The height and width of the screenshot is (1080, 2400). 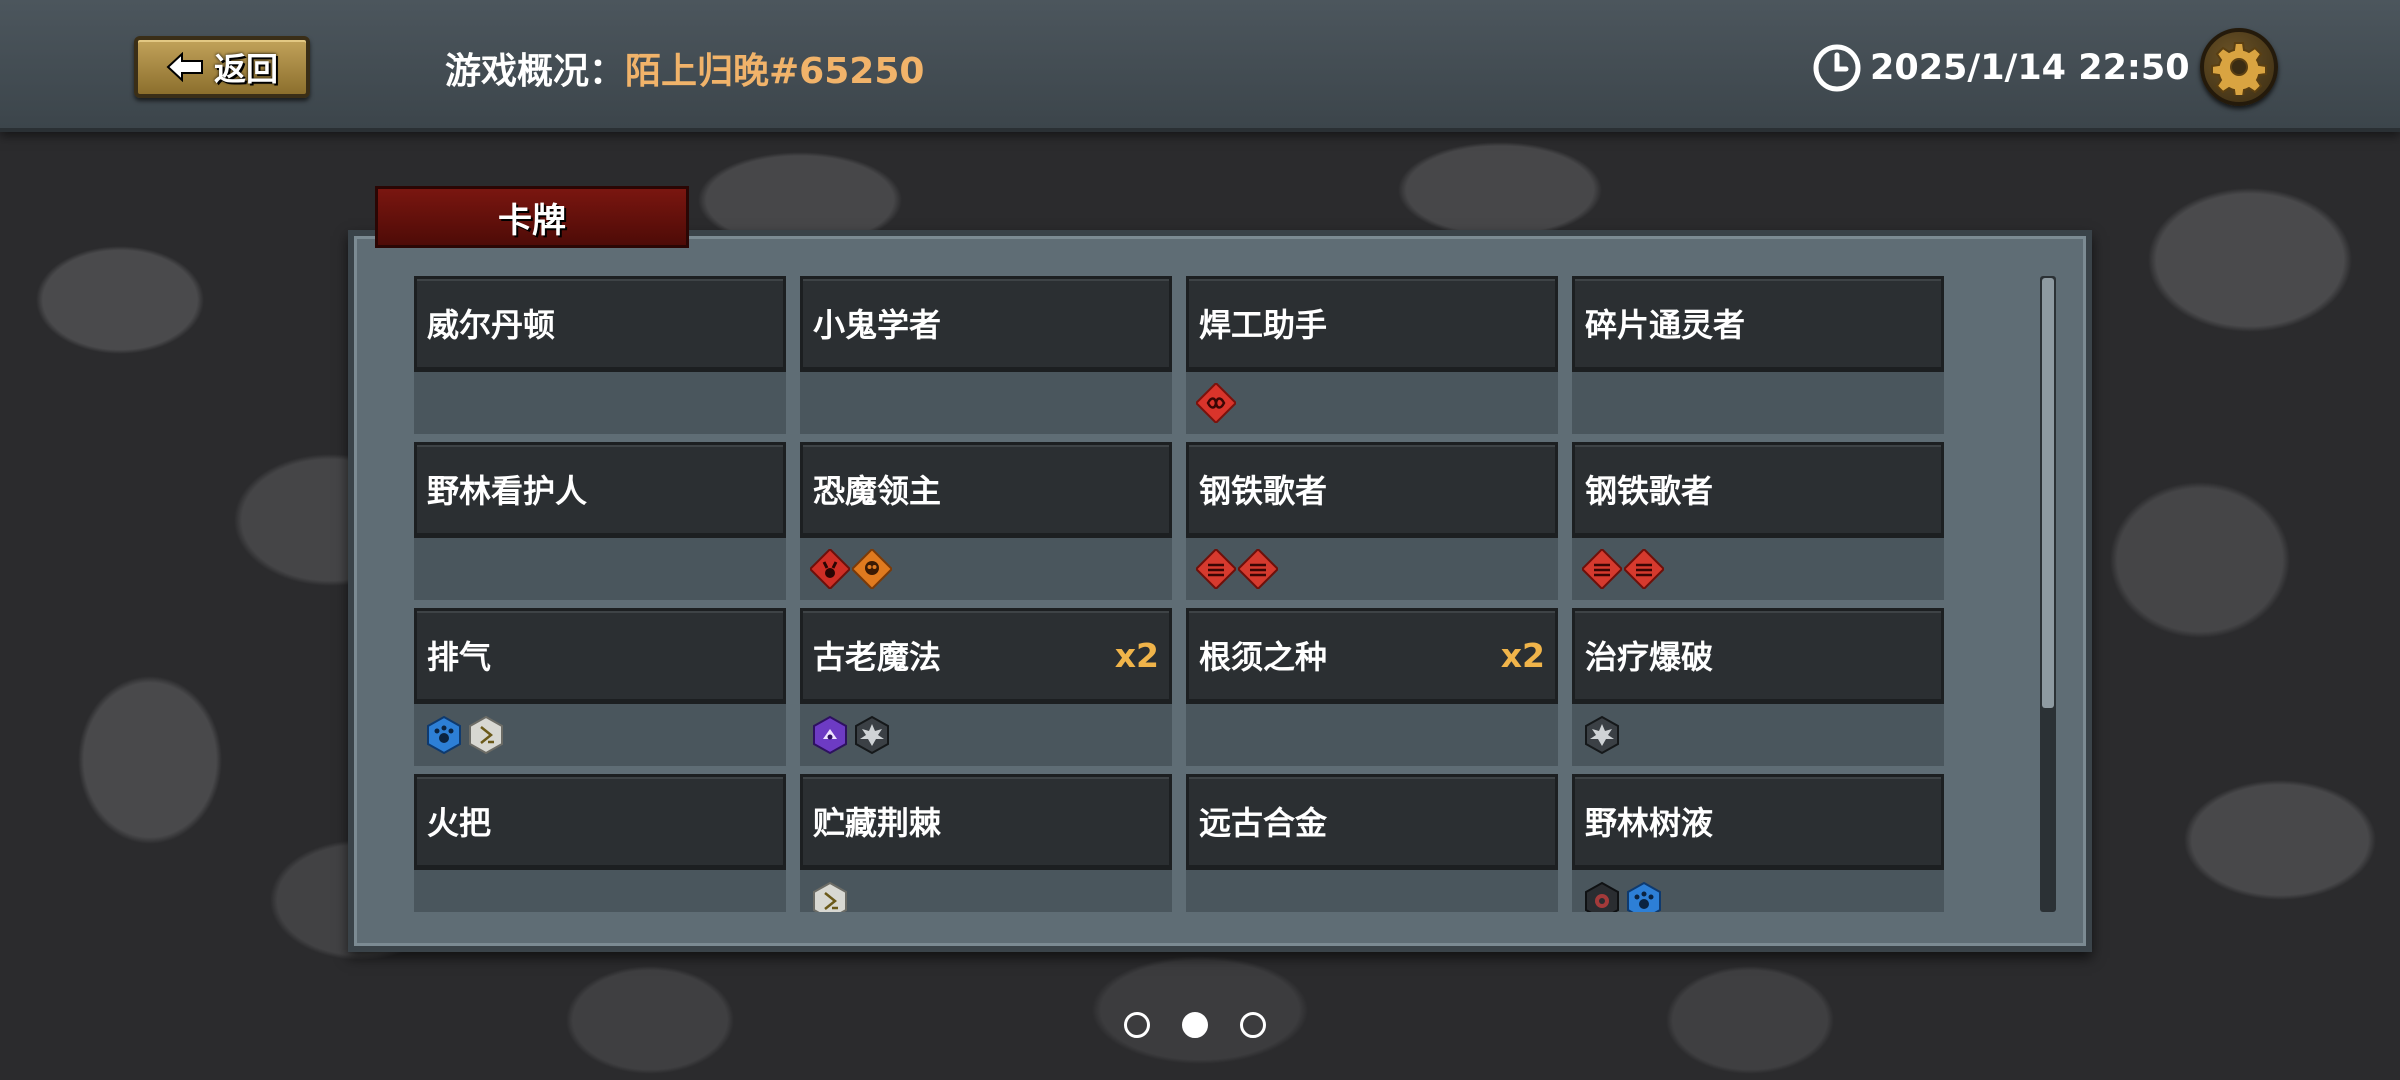 I want to click on back-button-label: 返回, so click(x=245, y=69).